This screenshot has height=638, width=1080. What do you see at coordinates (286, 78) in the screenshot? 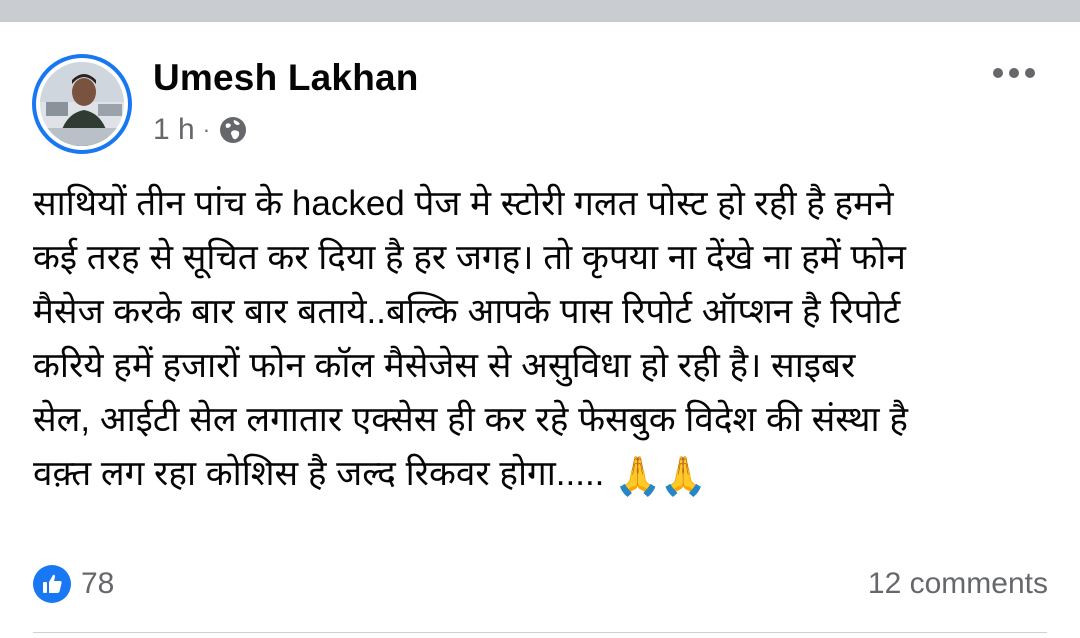
I see `author-name: Umesh Lakhan` at bounding box center [286, 78].